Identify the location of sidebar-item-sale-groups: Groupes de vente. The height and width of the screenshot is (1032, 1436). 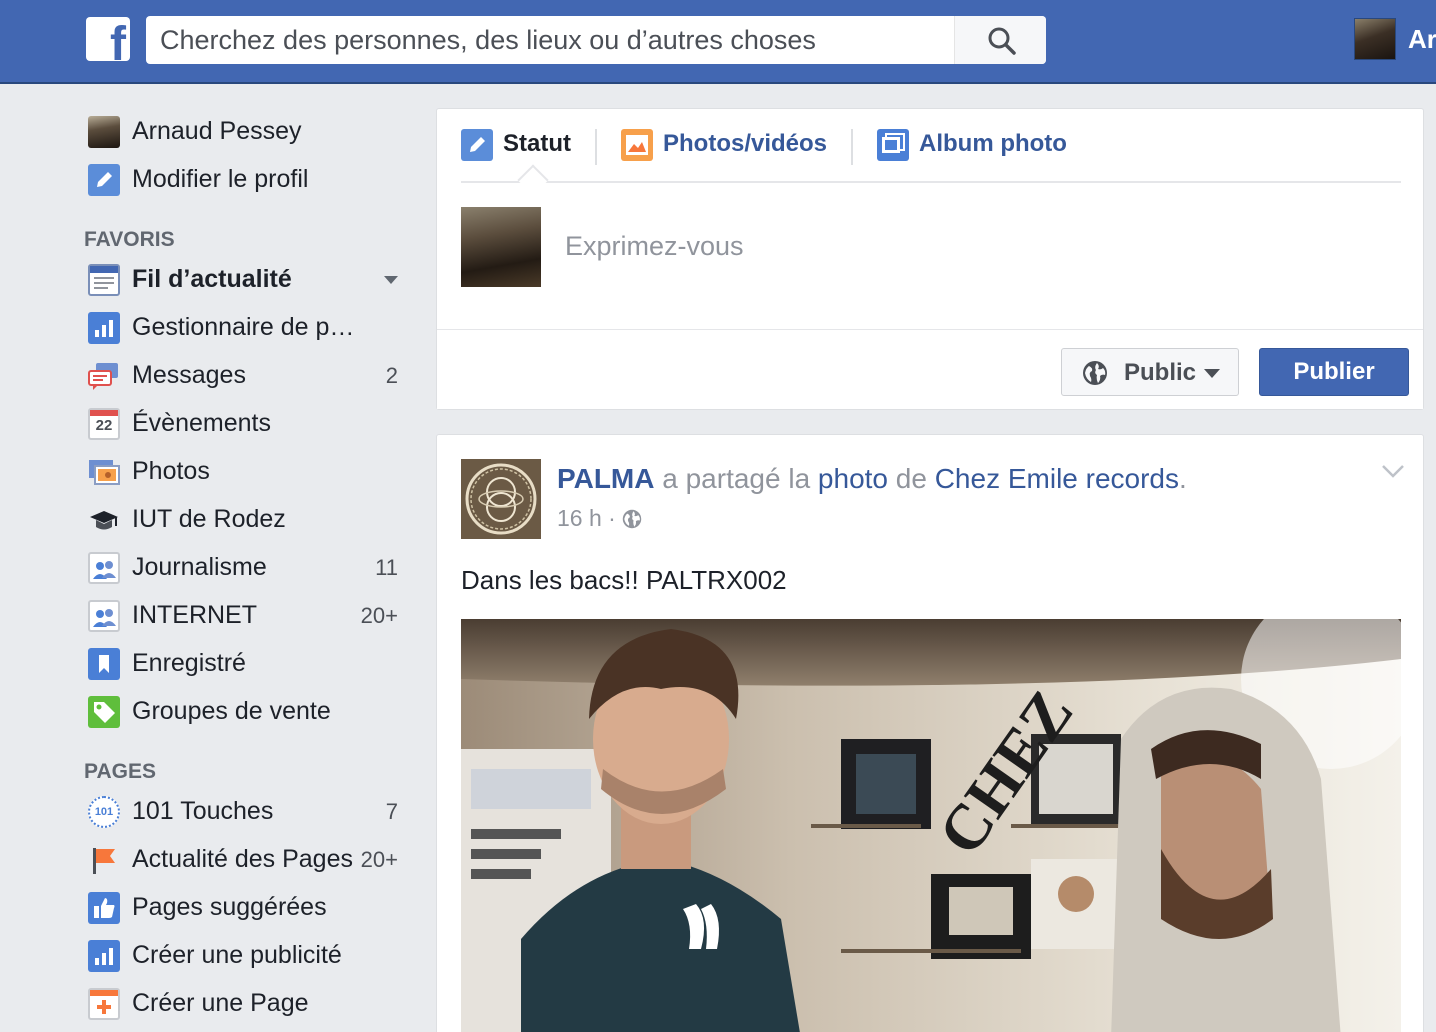
(246, 710).